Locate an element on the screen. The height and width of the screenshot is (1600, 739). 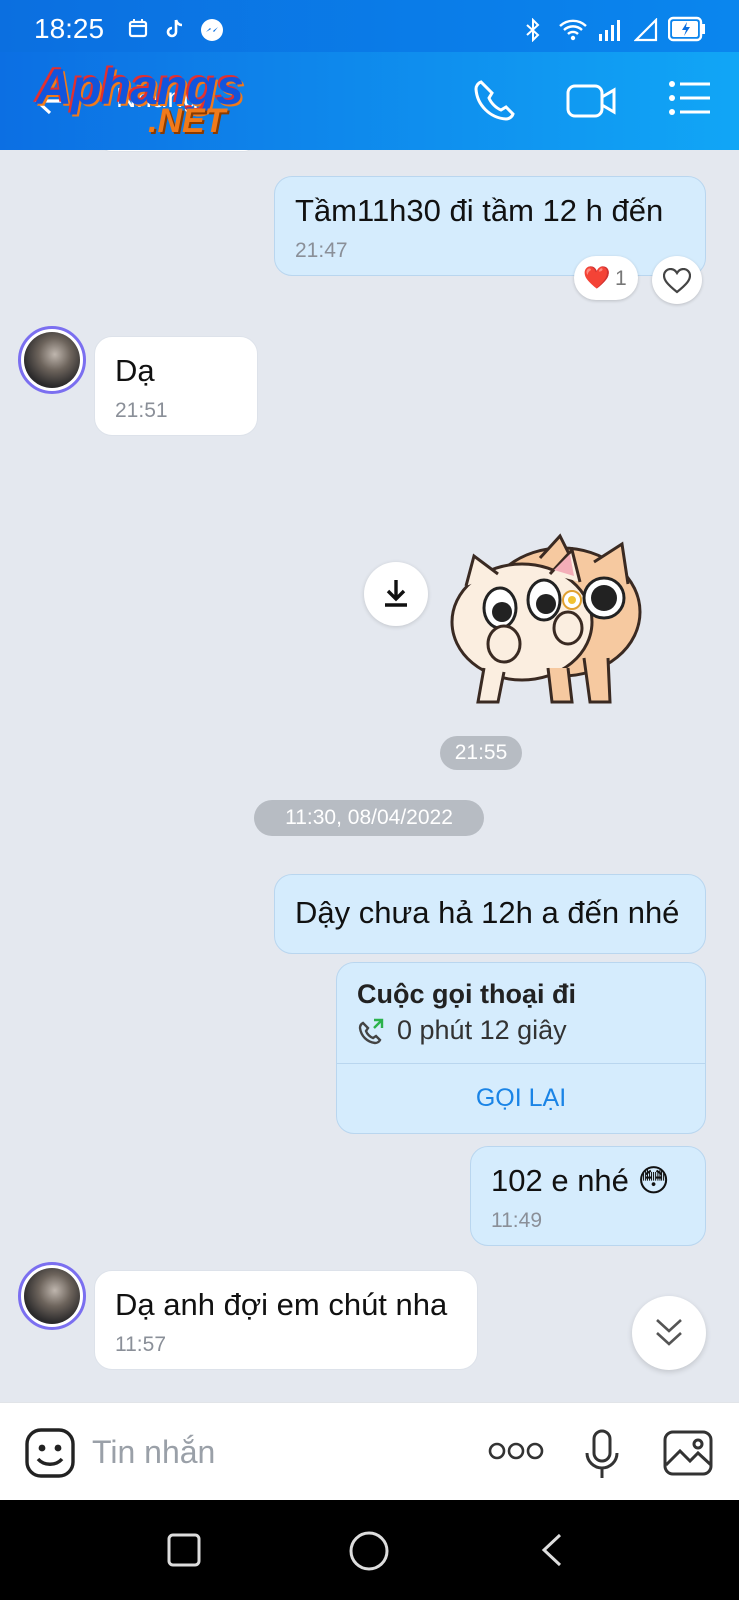
tiktok-icon is located at coordinates (174, 28).